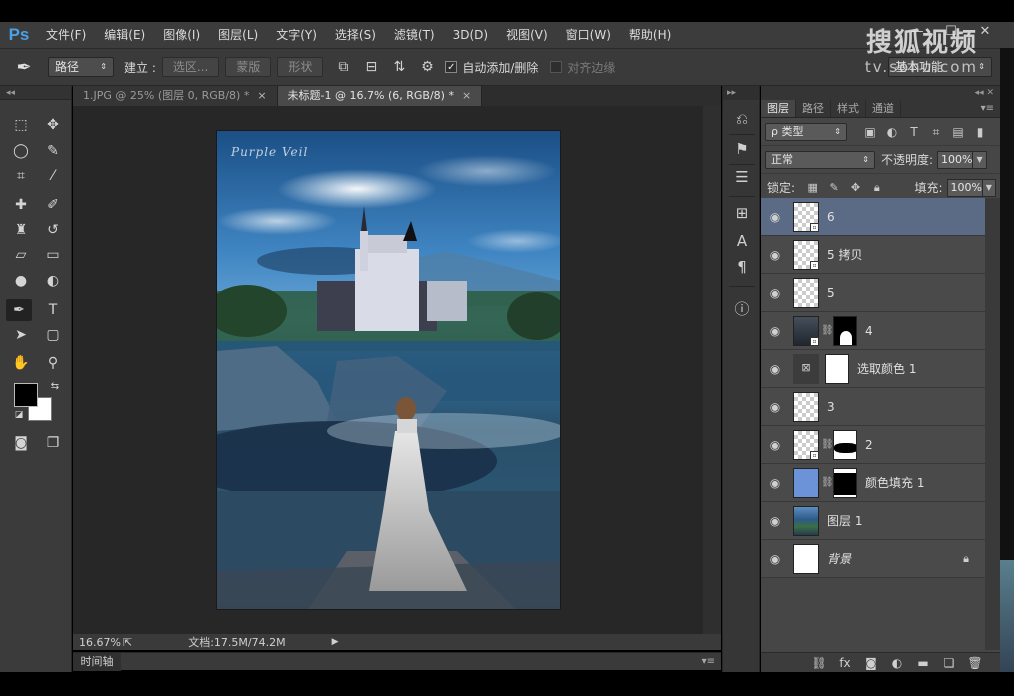 The image size is (1014, 696). I want to click on quick-mask-icon: ◙, so click(21, 443).